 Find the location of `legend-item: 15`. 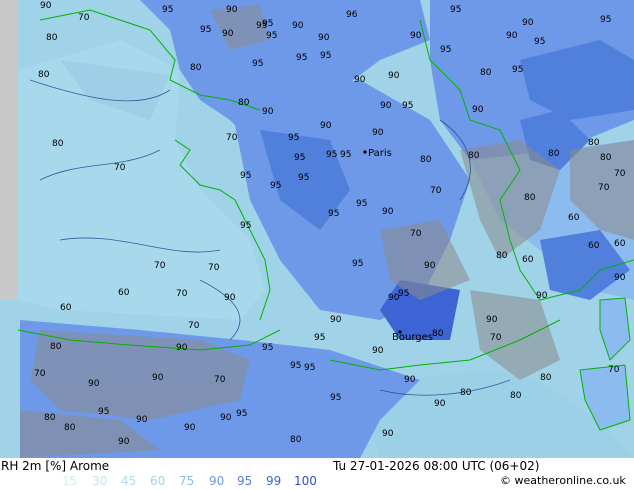

legend-item: 15 is located at coordinates (70, 481).